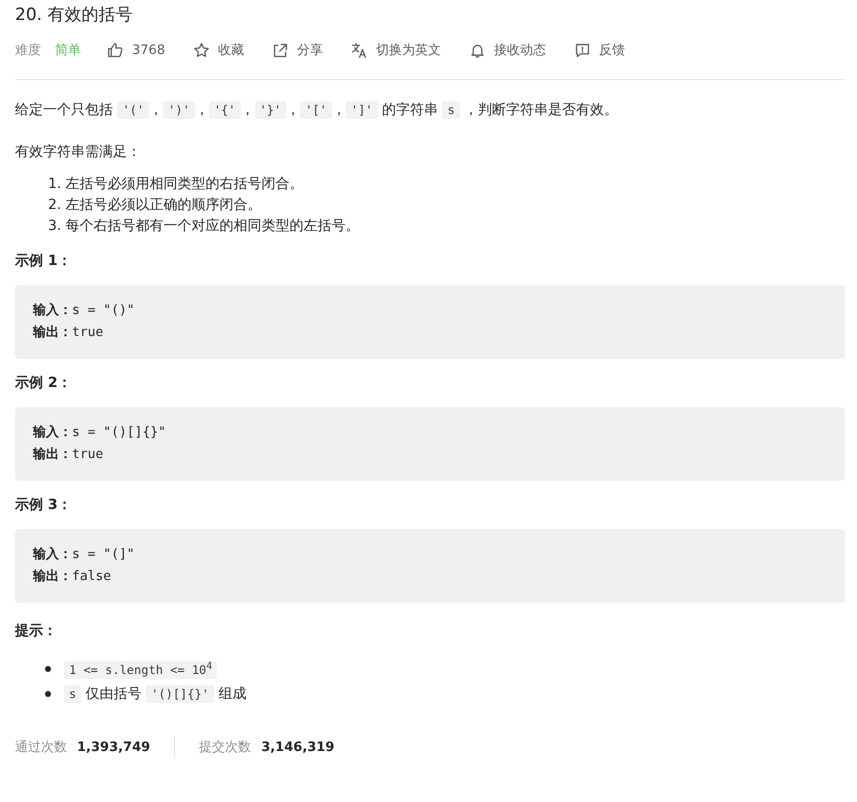  What do you see at coordinates (55, 226) in the screenshot?
I see `list-number: 3.` at bounding box center [55, 226].